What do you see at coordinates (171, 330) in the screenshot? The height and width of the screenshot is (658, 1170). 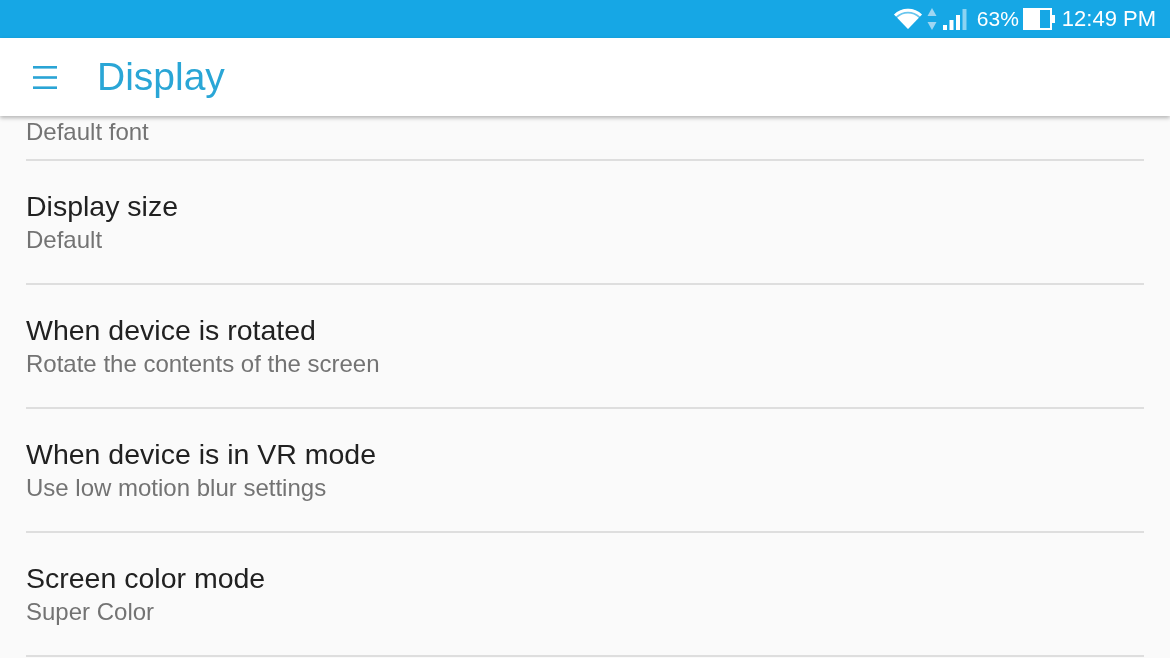 I see `setting-title: When device is rotated` at bounding box center [171, 330].